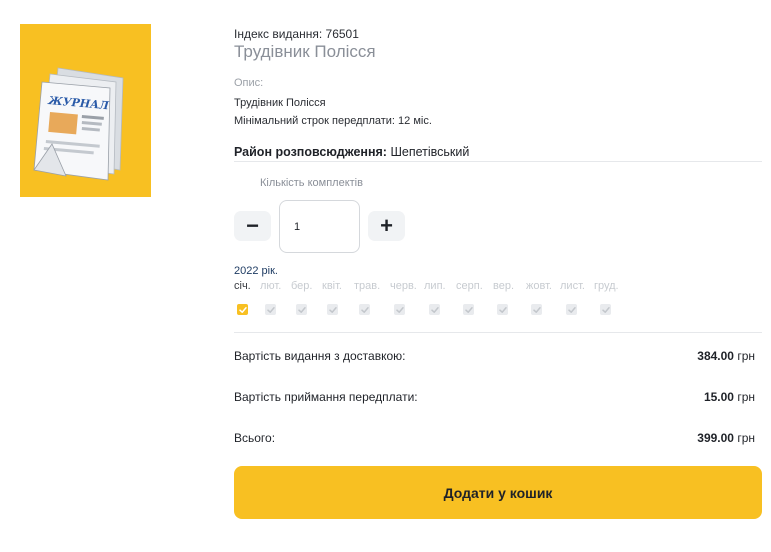 This screenshot has height=552, width=771. I want to click on quantity-input, so click(319, 226).